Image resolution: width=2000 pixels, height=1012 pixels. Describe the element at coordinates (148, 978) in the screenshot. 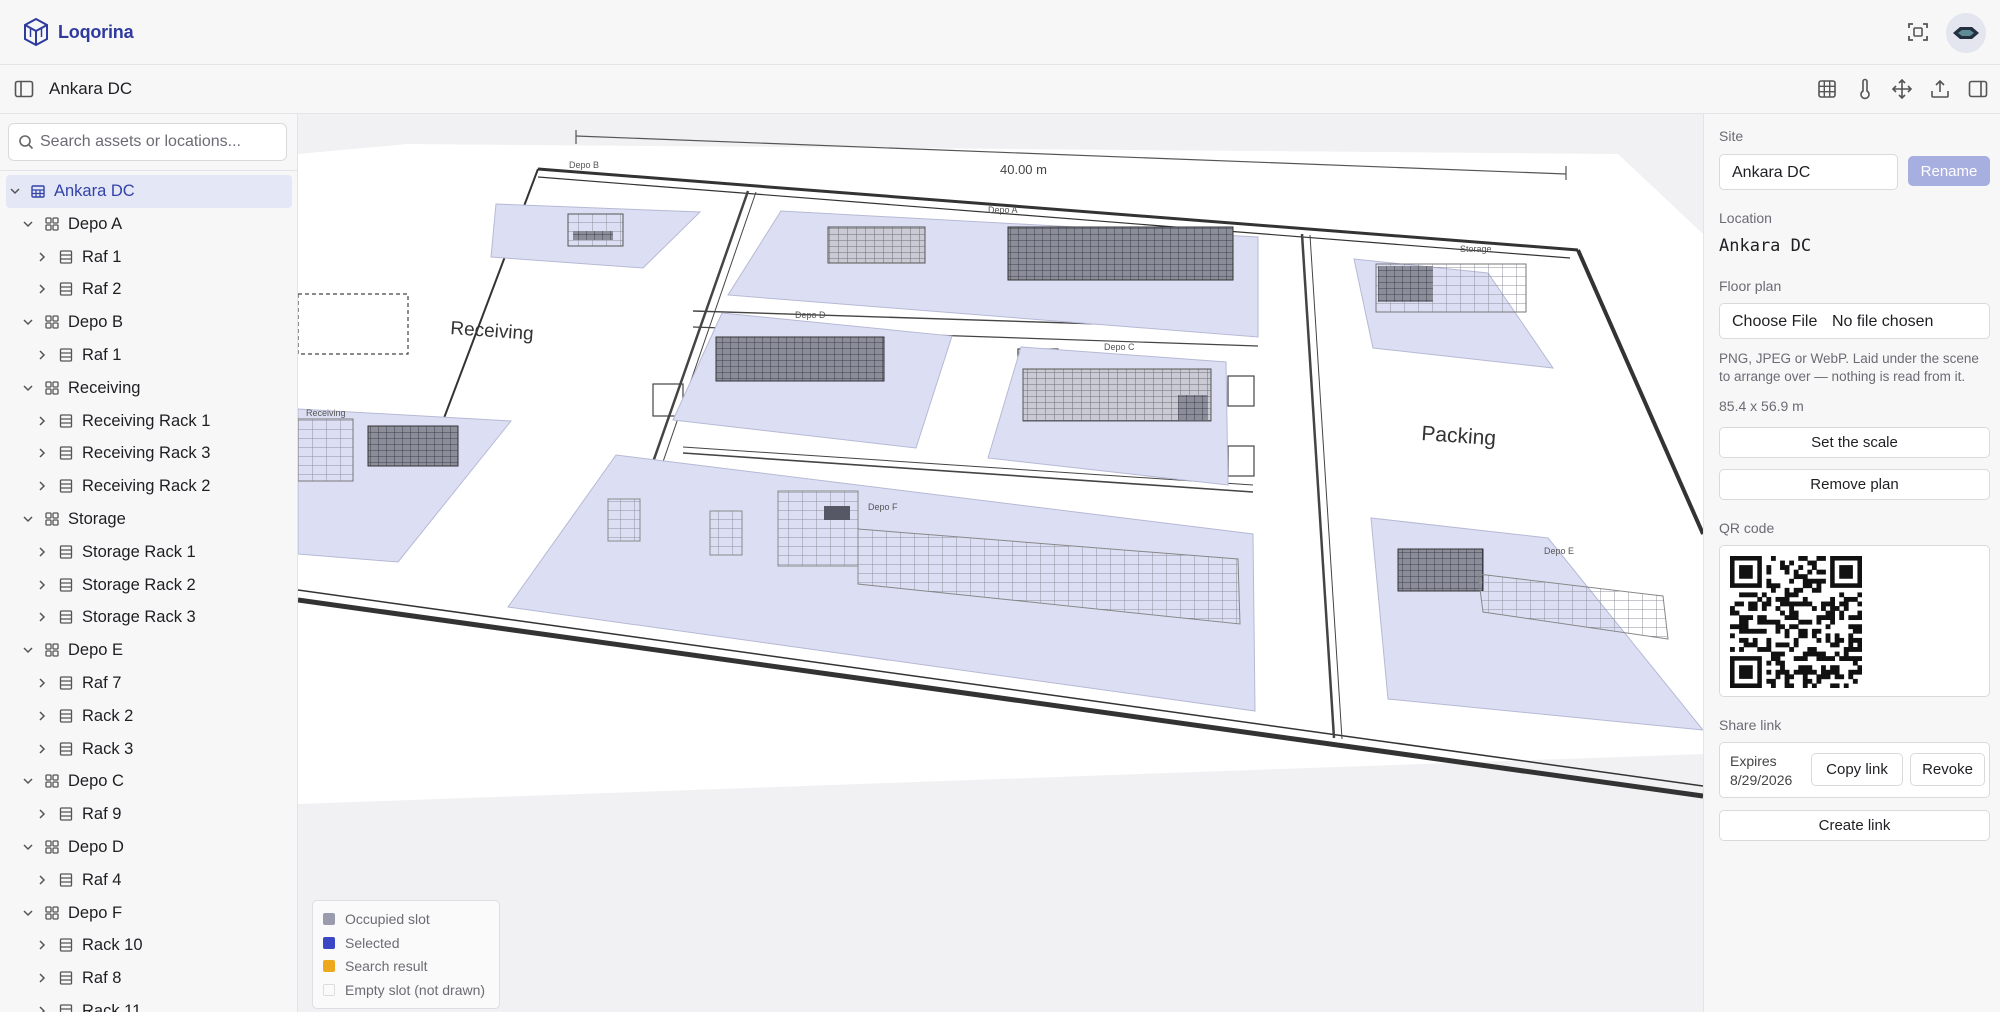

I see `tree-item-rack: Raf 8` at that location.